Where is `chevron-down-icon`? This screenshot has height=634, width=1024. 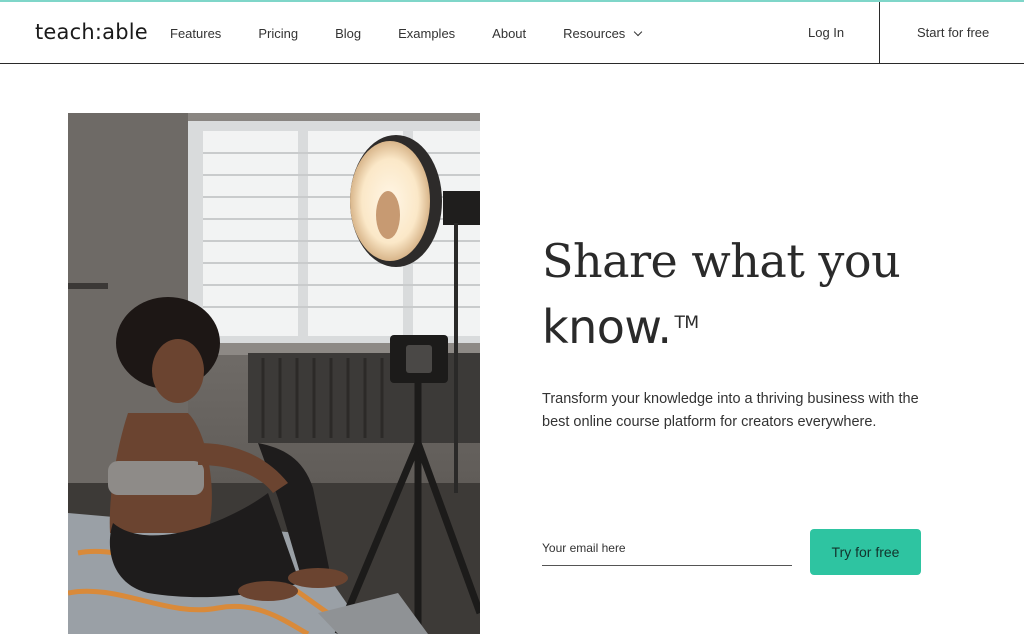 chevron-down-icon is located at coordinates (638, 31).